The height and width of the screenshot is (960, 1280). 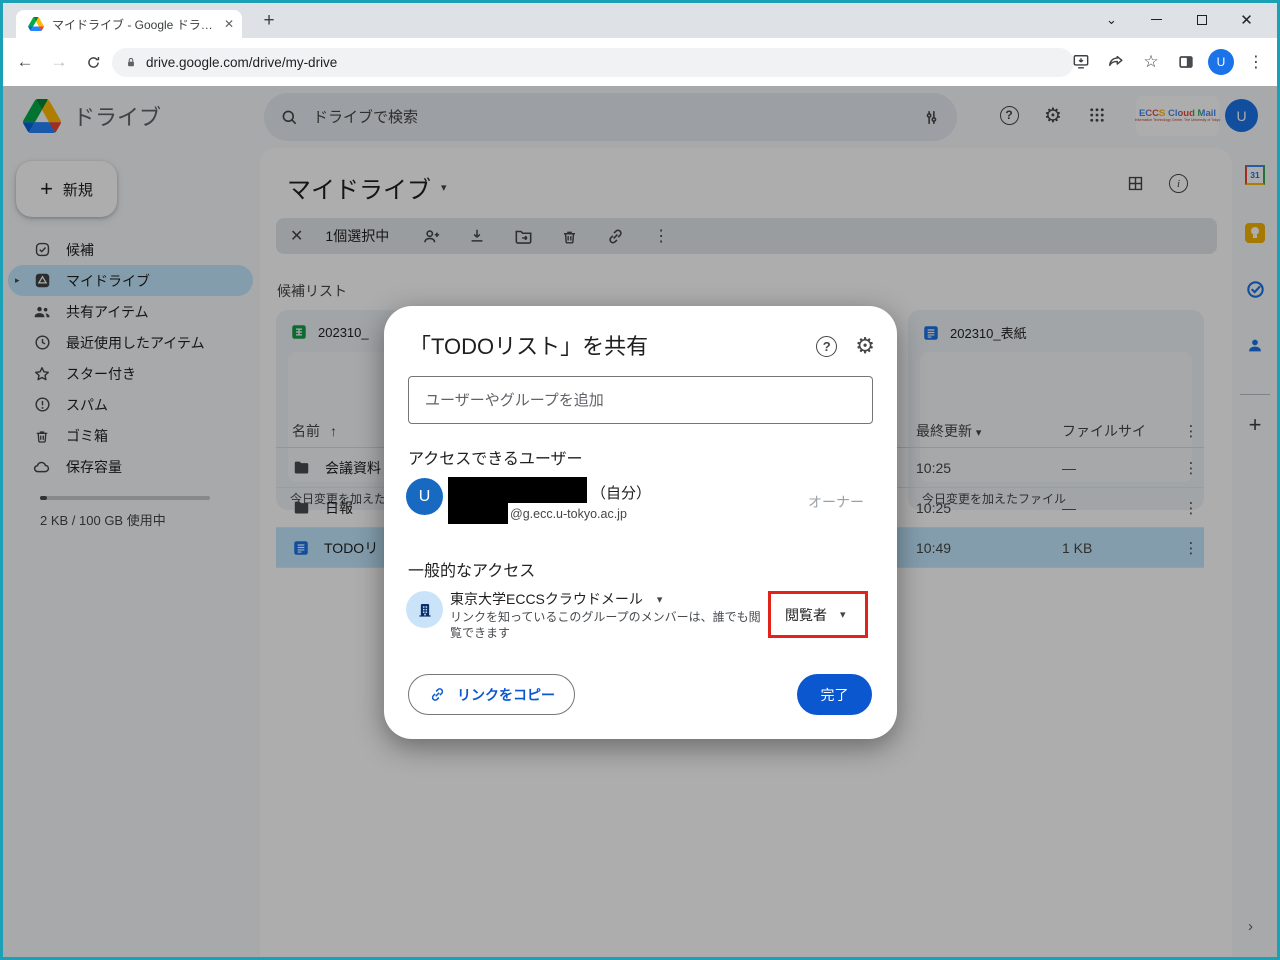 I want to click on role-label: 閲覧者, so click(x=806, y=614).